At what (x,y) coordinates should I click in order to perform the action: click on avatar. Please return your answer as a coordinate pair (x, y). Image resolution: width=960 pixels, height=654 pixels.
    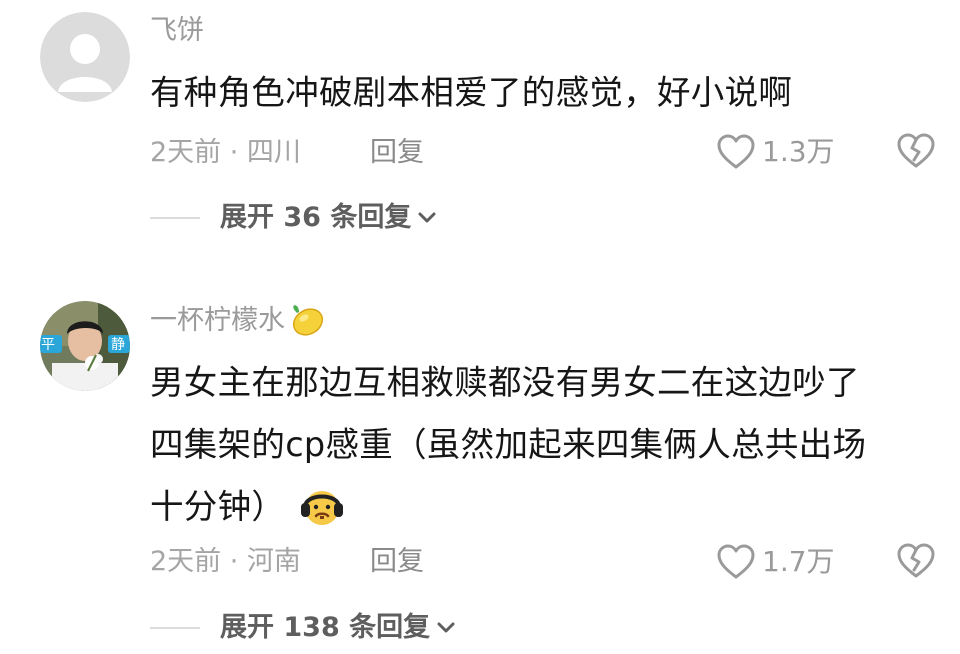
    Looking at the image, I should click on (85, 57).